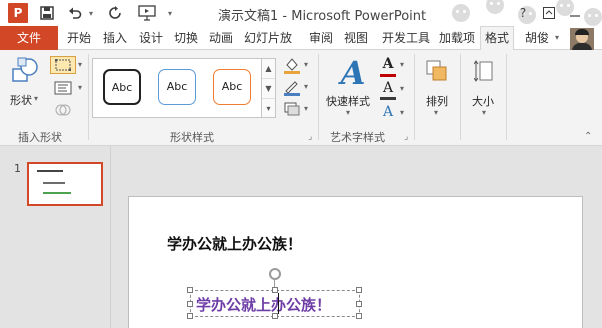  What do you see at coordinates (65, 184) in the screenshot?
I see `slide-thumbnail` at bounding box center [65, 184].